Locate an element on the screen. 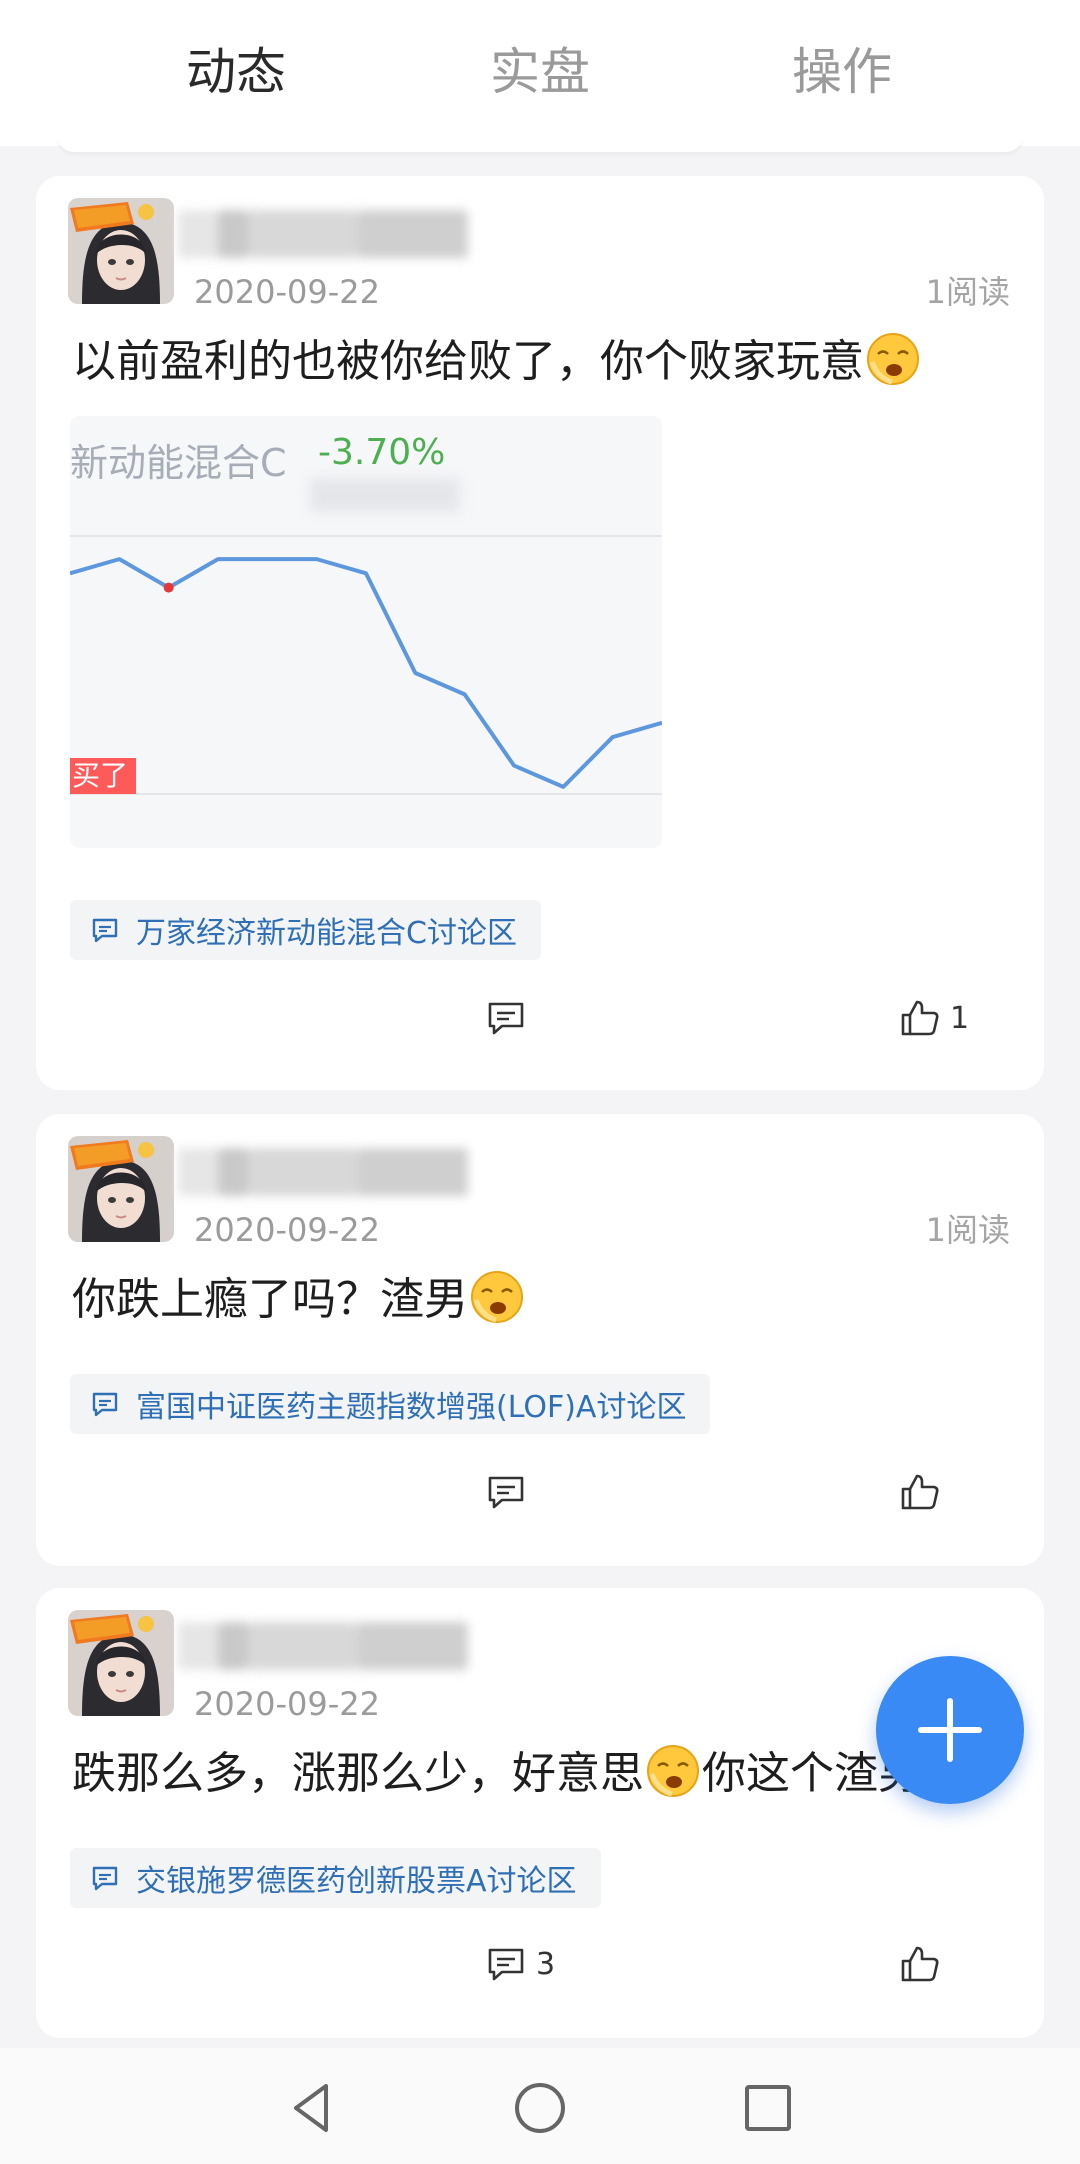 The width and height of the screenshot is (1080, 2164). buy-tag: 买了 is located at coordinates (103, 776).